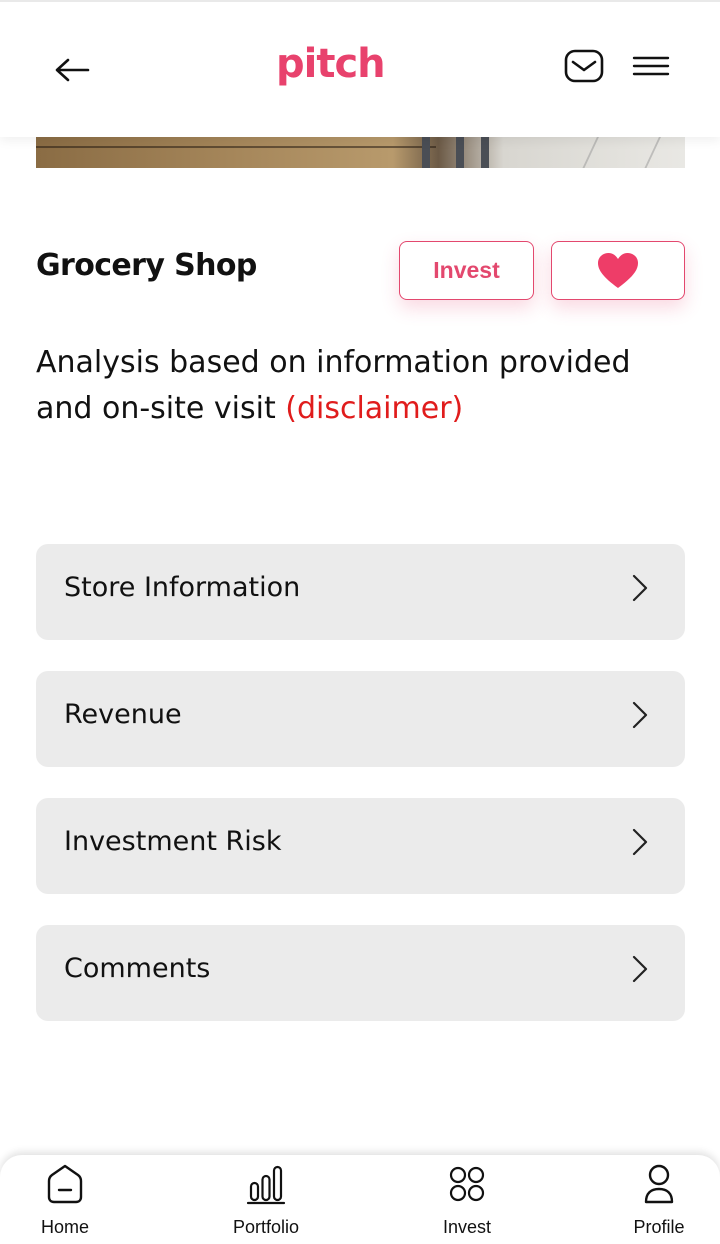 This screenshot has height=1244, width=720. Describe the element at coordinates (331, 64) in the screenshot. I see `app-logo: pitch` at that location.